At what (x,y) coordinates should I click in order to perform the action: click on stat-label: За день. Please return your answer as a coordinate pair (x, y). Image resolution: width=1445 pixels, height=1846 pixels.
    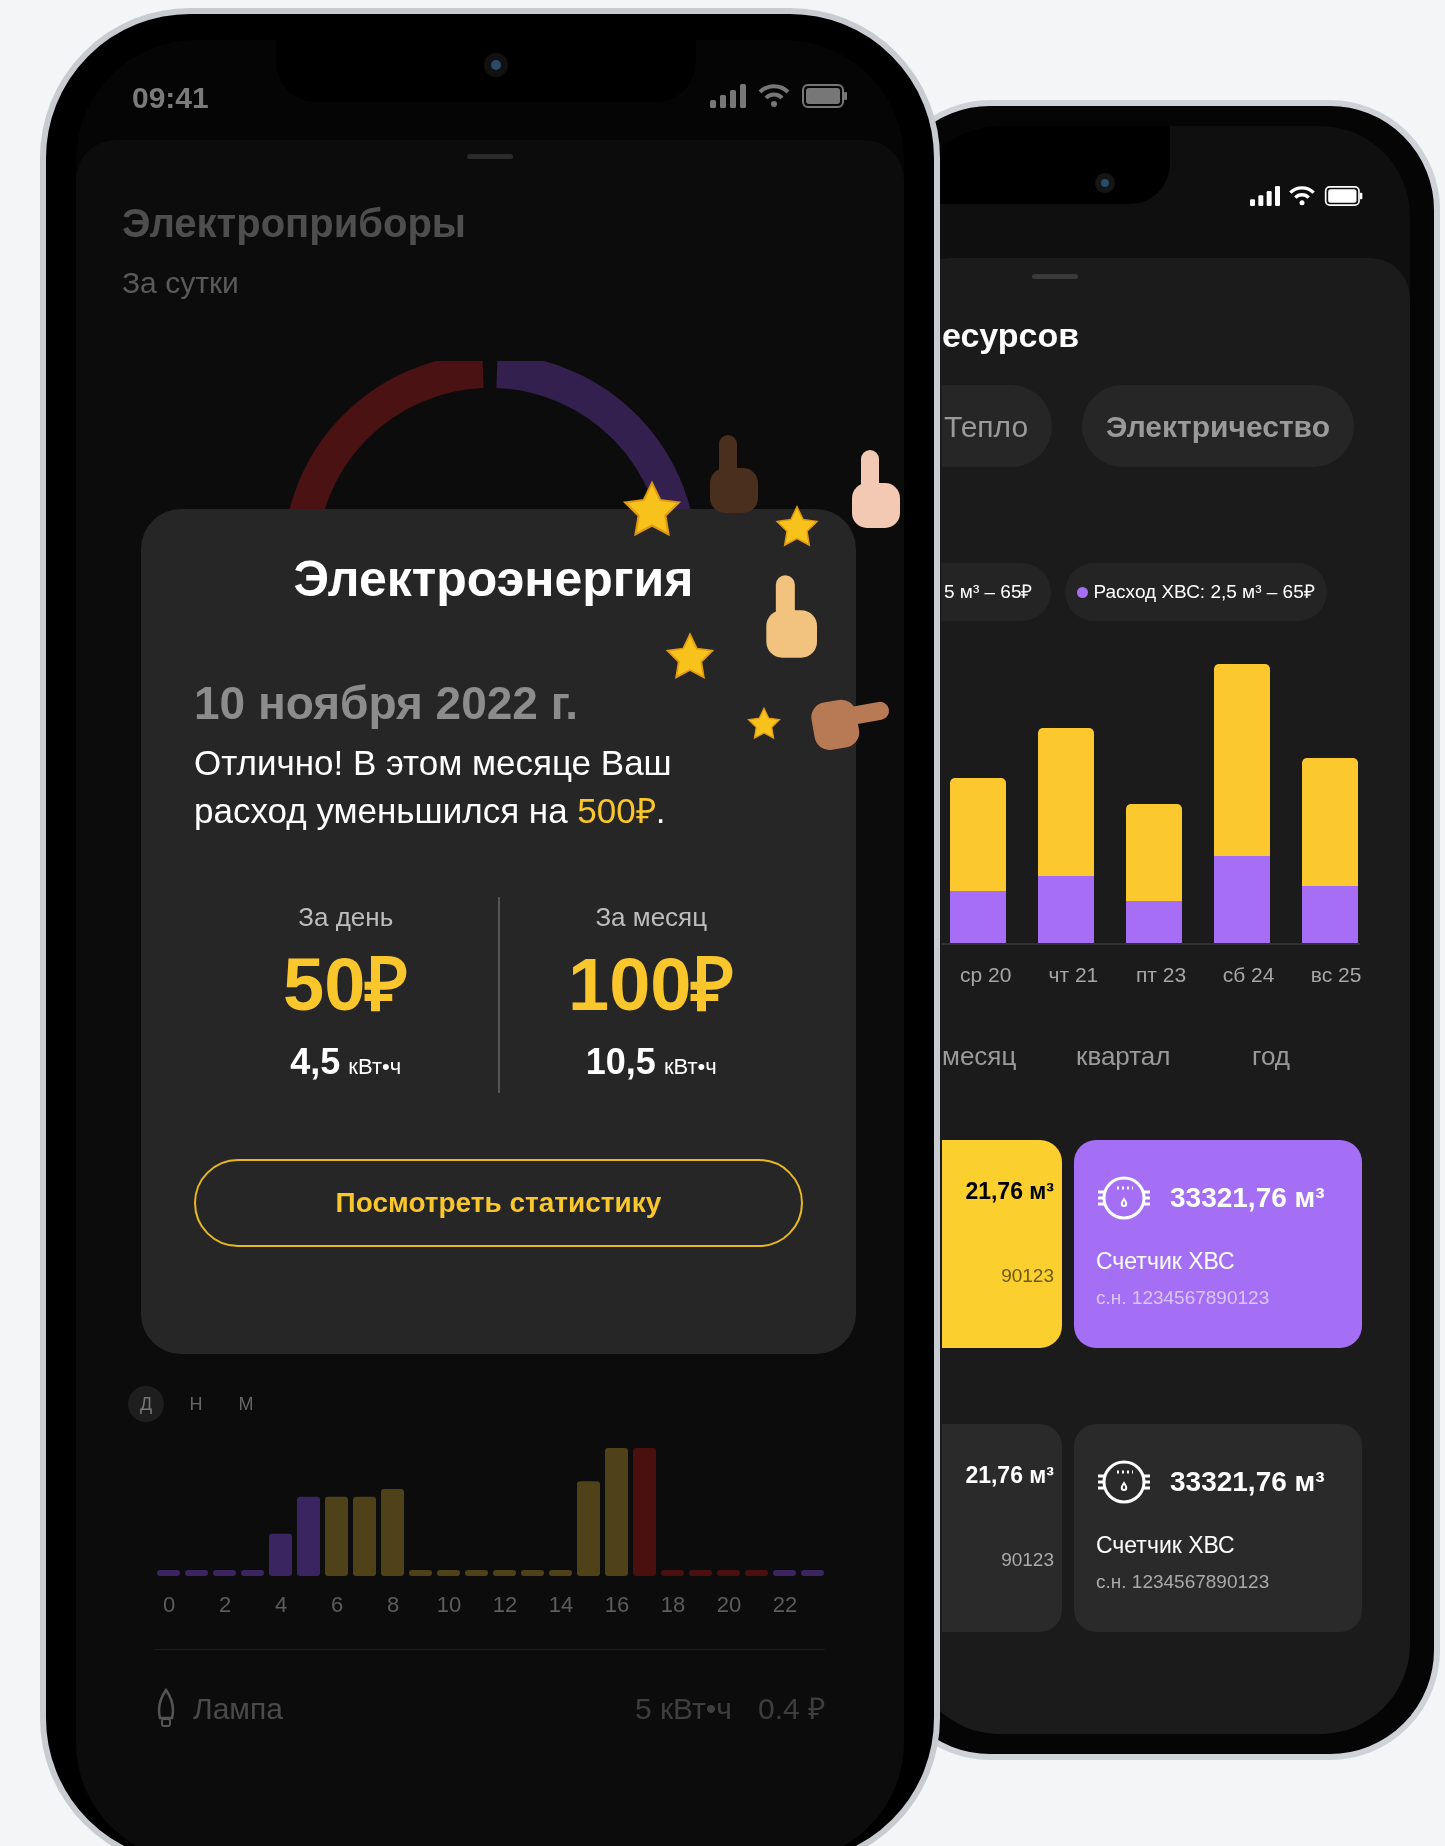
    Looking at the image, I should click on (346, 917).